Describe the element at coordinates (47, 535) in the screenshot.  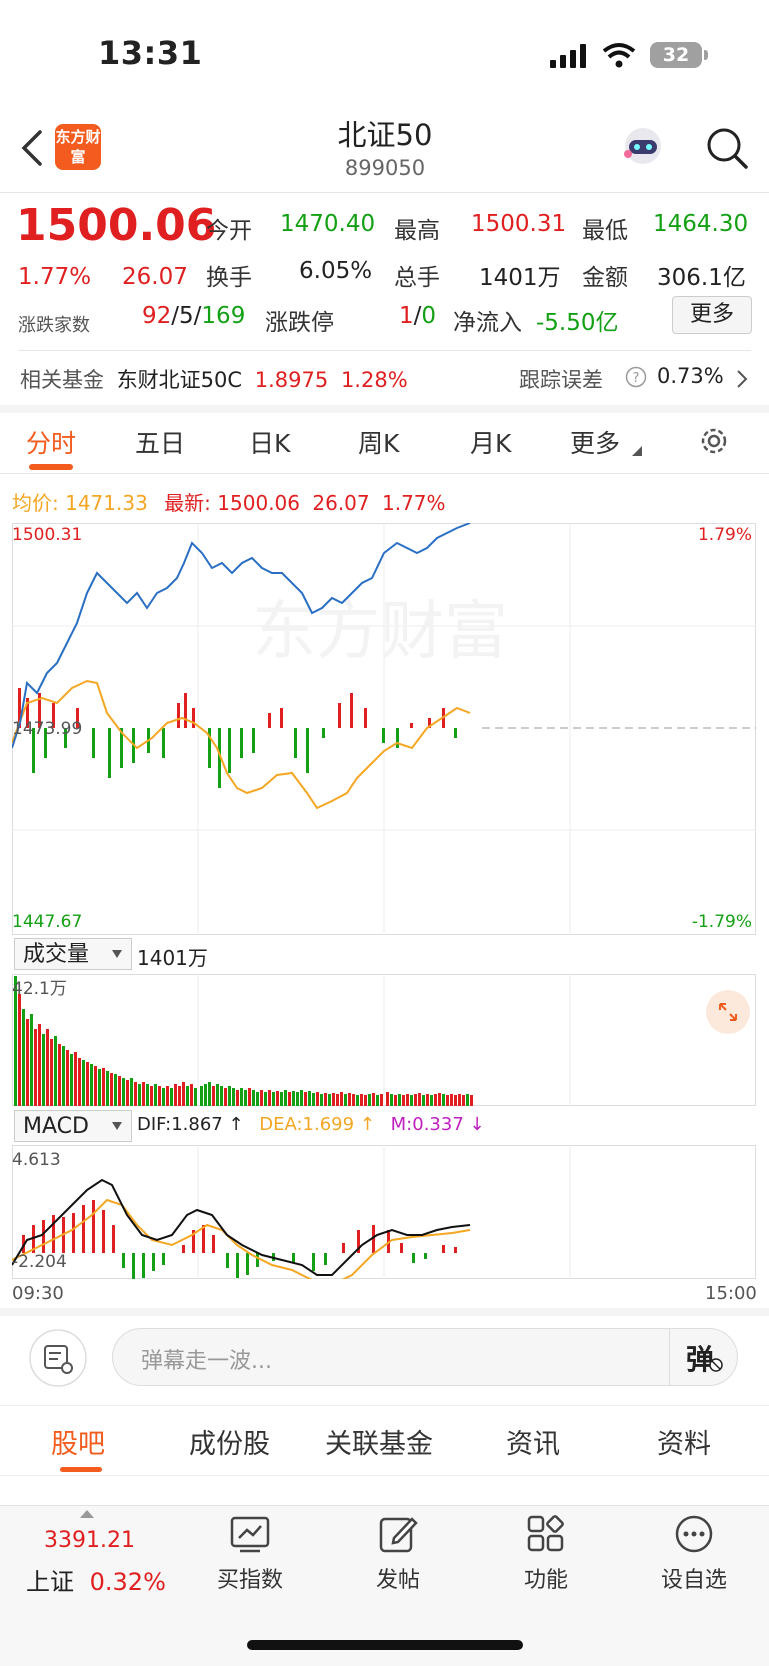
I see `y-axis-top: 1500.31` at that location.